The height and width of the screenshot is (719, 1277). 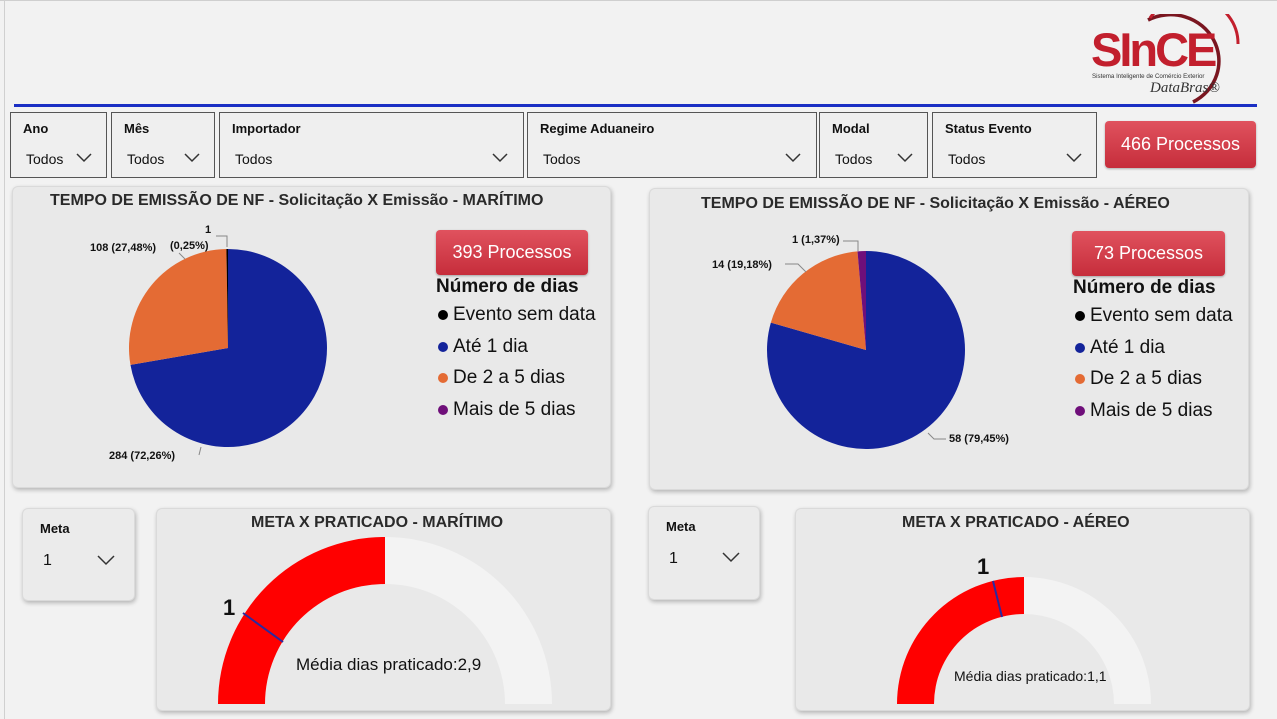 What do you see at coordinates (58, 145) in the screenshot?
I see `filter-ano: Ano Todos` at bounding box center [58, 145].